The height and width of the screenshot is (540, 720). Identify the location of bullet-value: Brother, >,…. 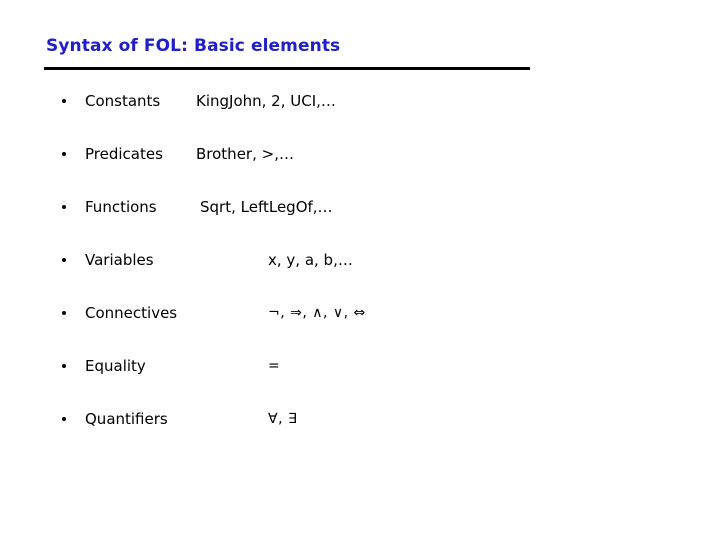
(245, 154).